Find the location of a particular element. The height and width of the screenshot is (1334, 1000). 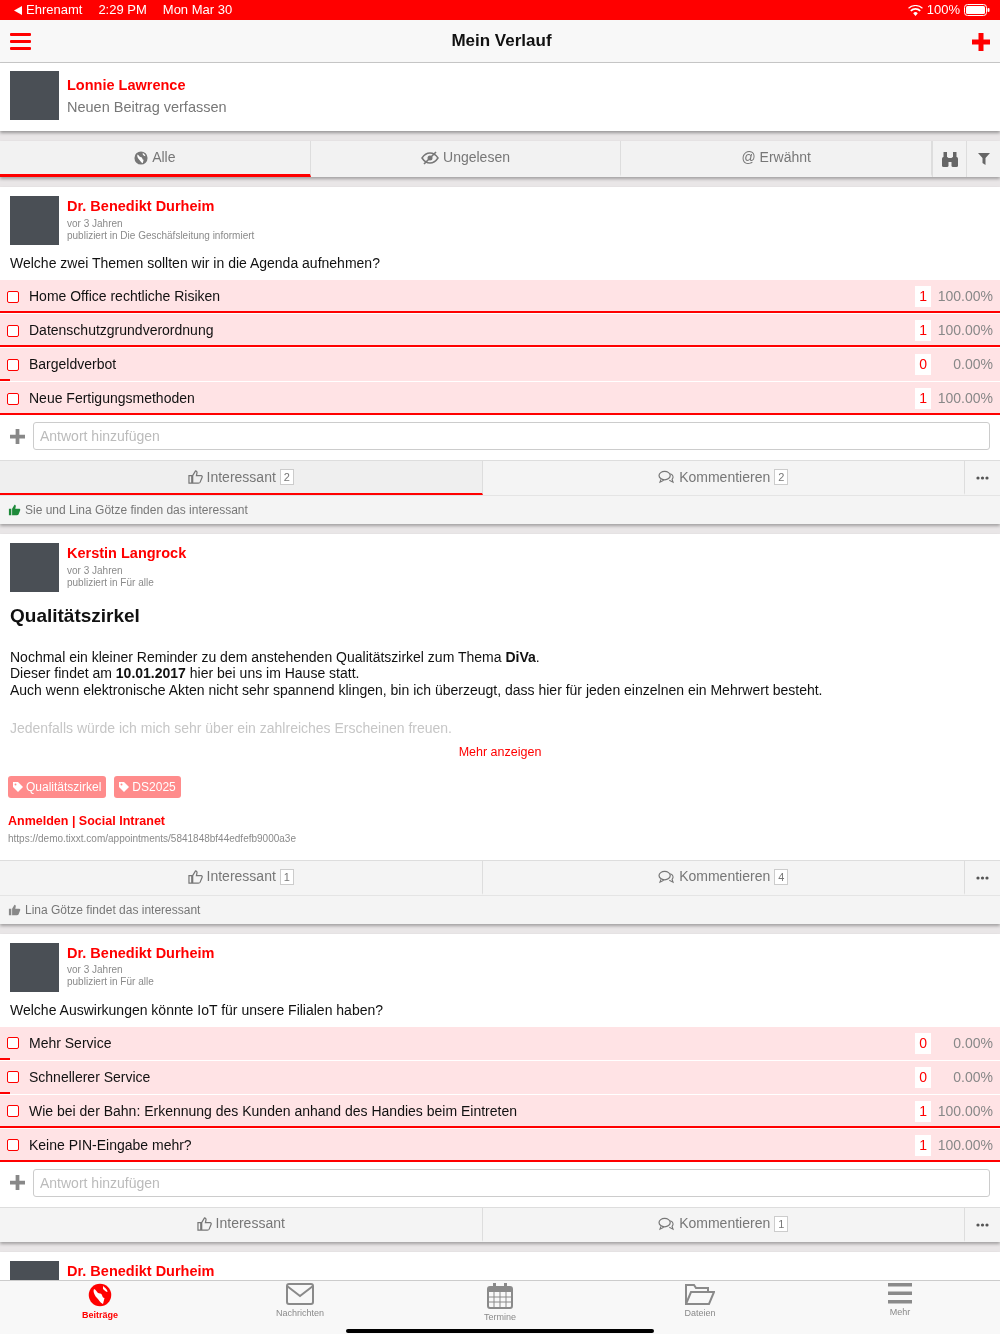

body-text: Nochmal ein kleiner Reminder zu dem anstehenden Qualitätszirkel zum Thema DiVa. is located at coordinates (275, 656).